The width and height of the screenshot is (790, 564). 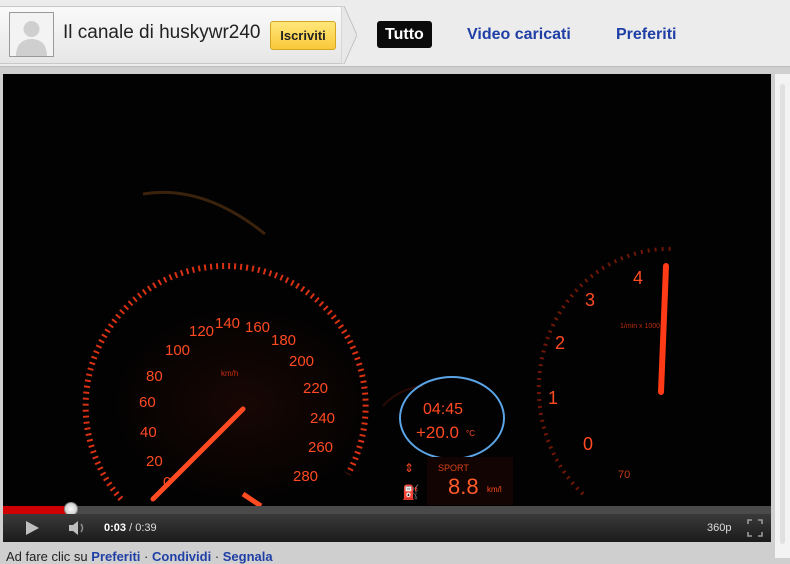 I want to click on play-button, so click(x=31, y=528).